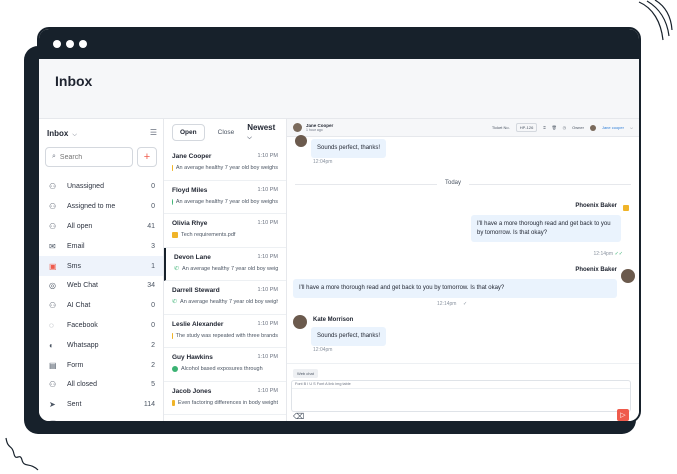 The width and height of the screenshot is (677, 474). I want to click on globe-icon: ◎, so click(52, 286).